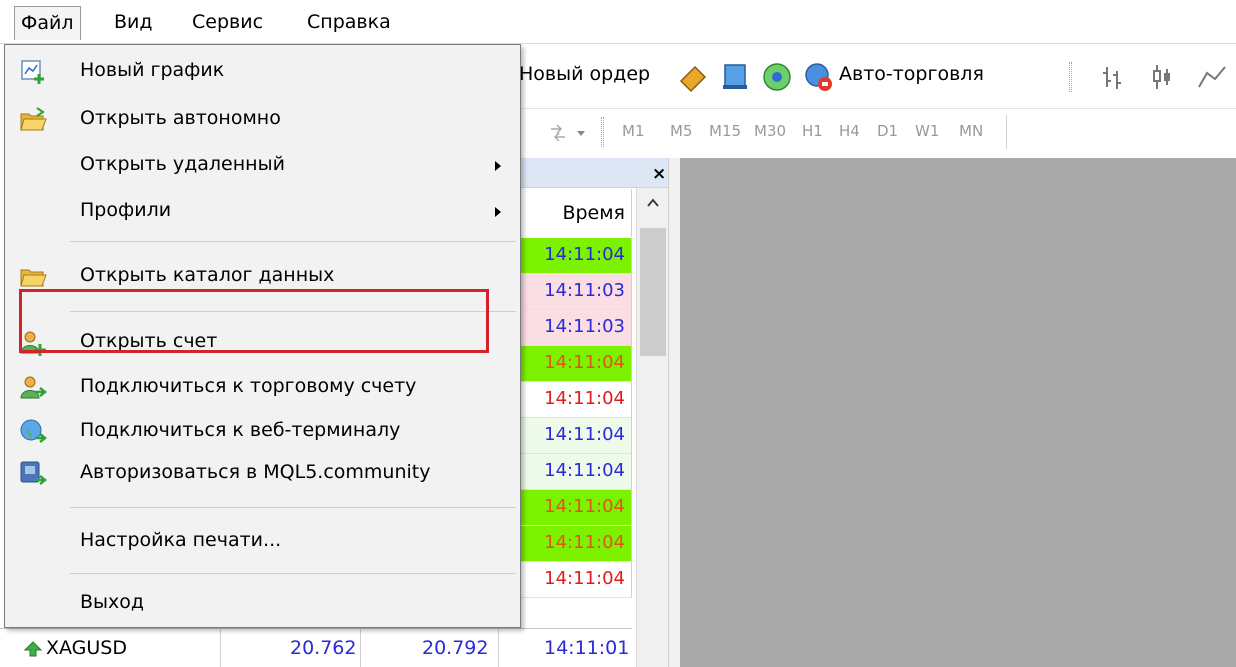  Describe the element at coordinates (262, 604) in the screenshot. I see `menu-item-exit: Выход` at that location.